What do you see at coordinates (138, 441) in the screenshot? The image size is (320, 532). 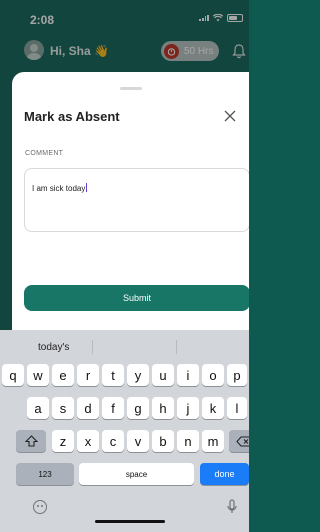 I see `key-v: v` at bounding box center [138, 441].